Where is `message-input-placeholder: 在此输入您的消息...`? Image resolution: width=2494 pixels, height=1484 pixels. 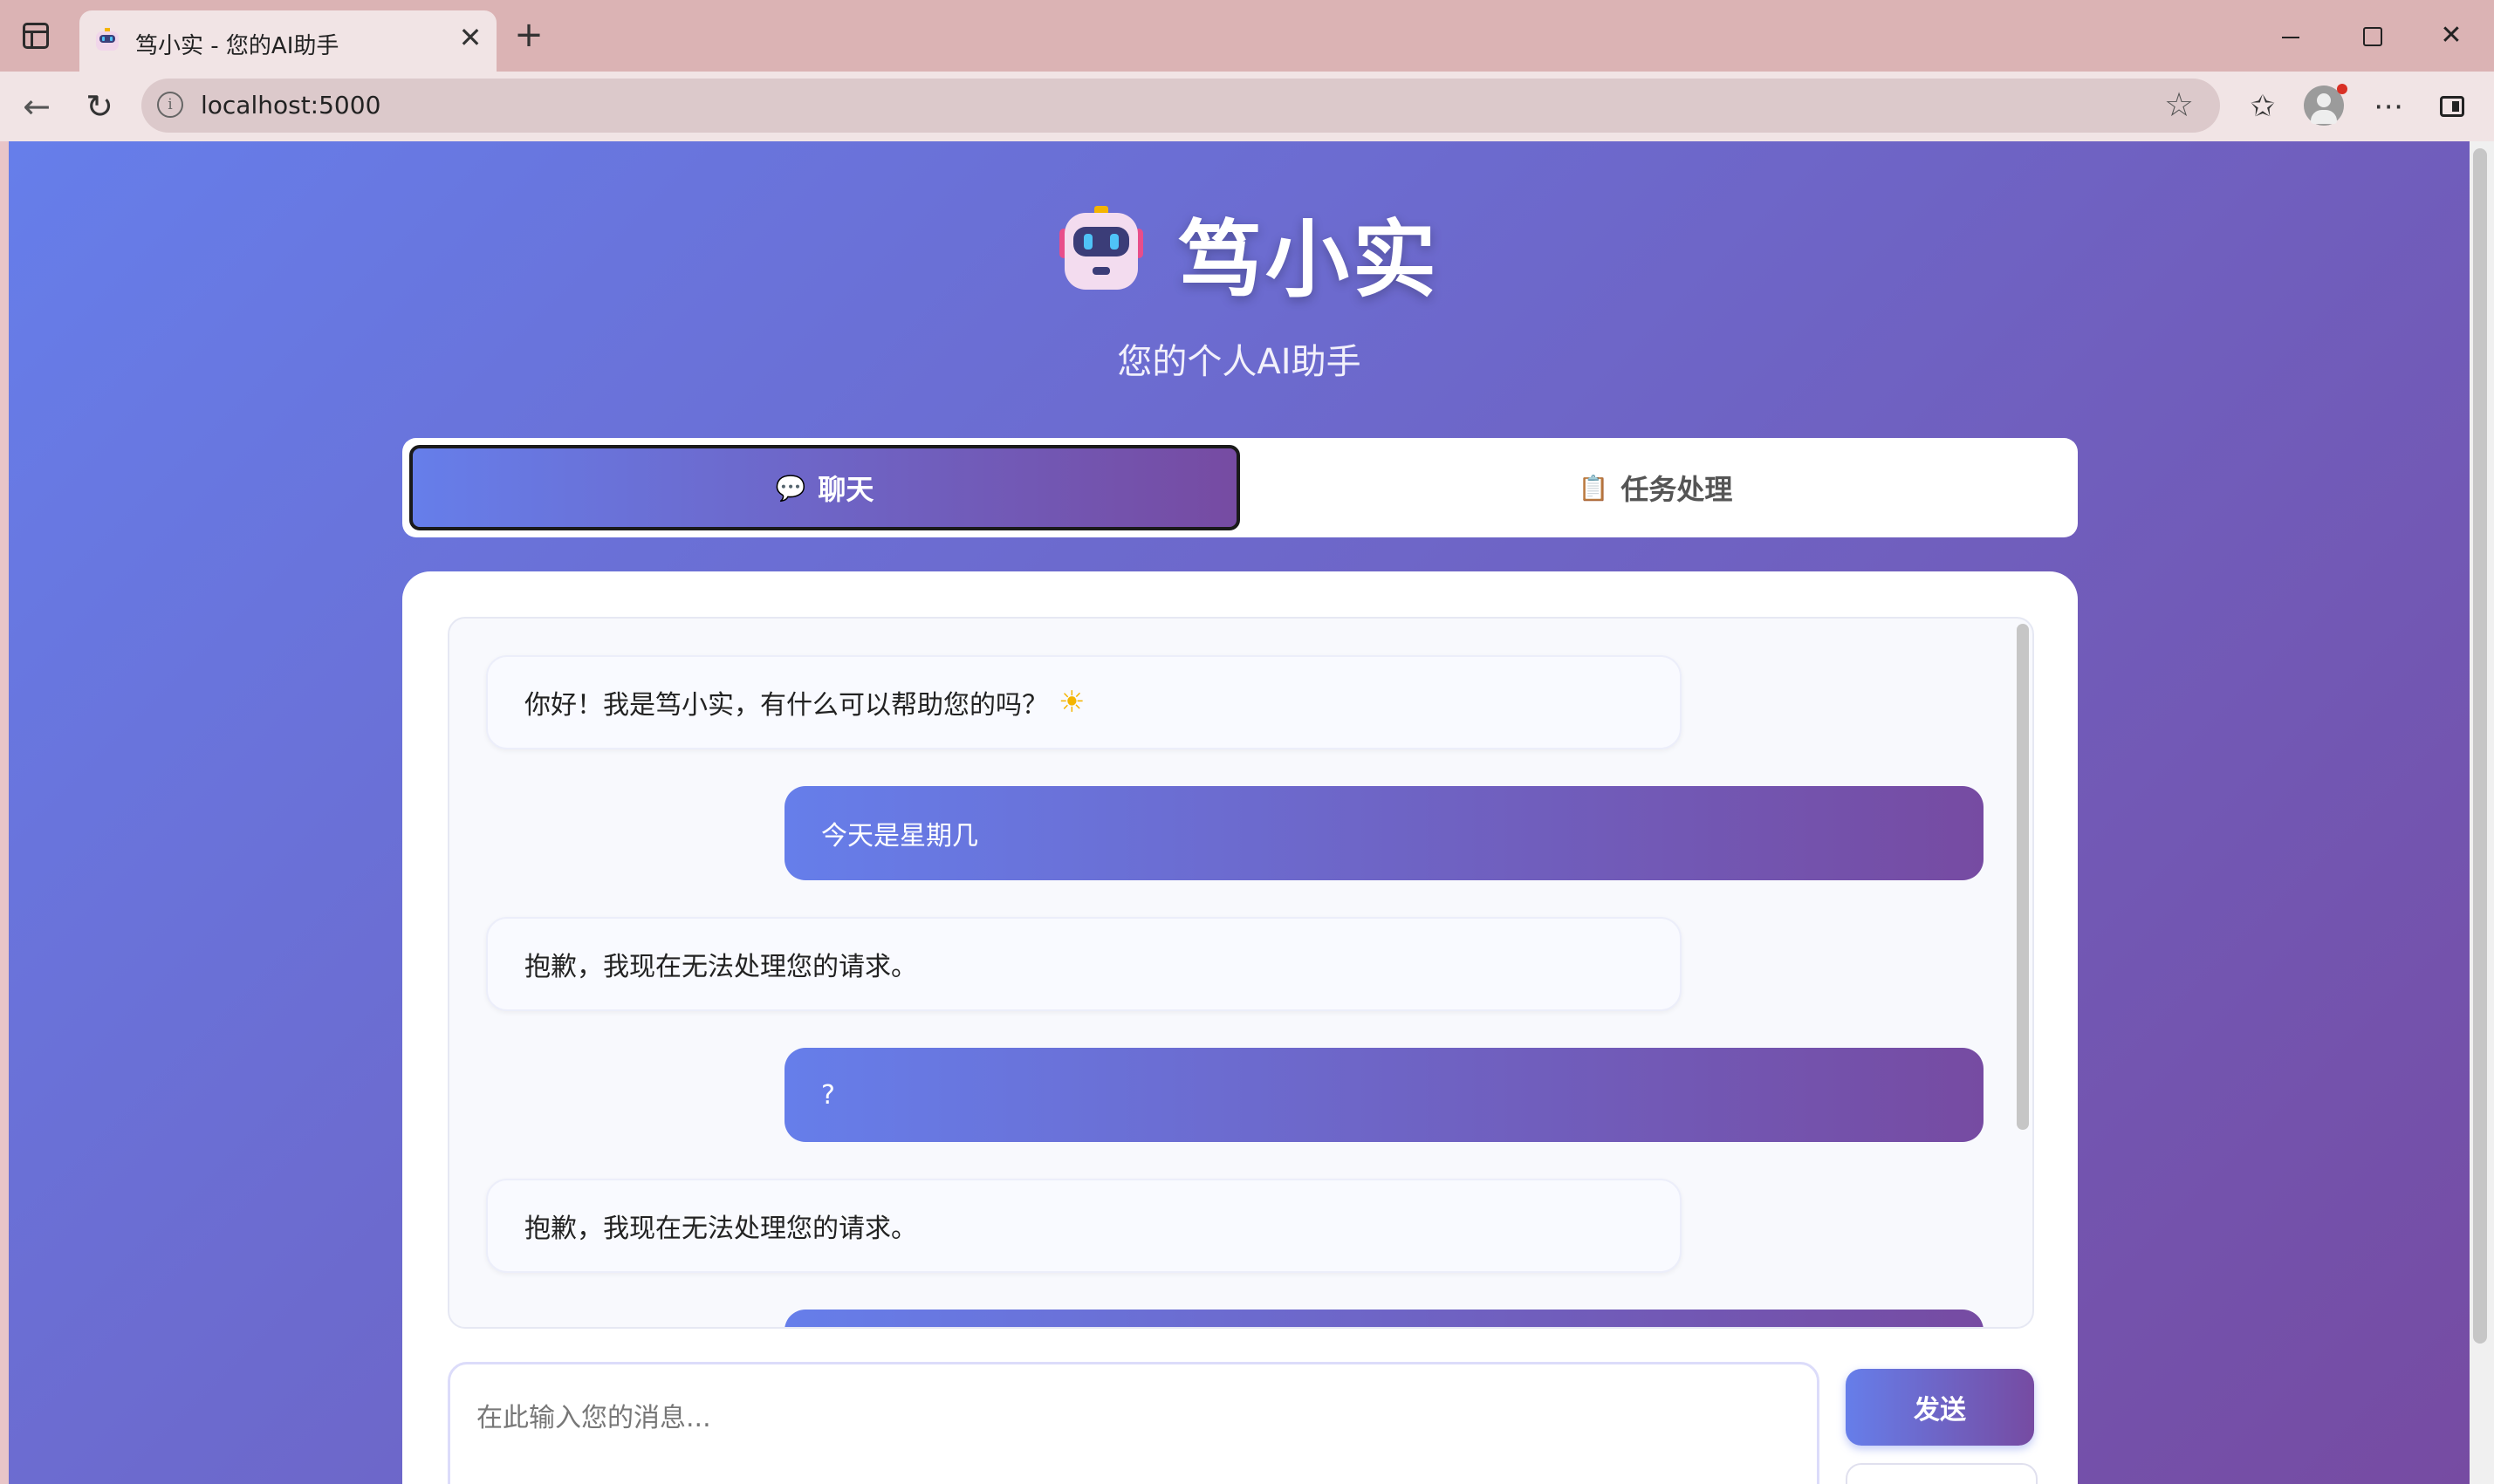 message-input-placeholder: 在此输入您的消息... is located at coordinates (593, 1418).